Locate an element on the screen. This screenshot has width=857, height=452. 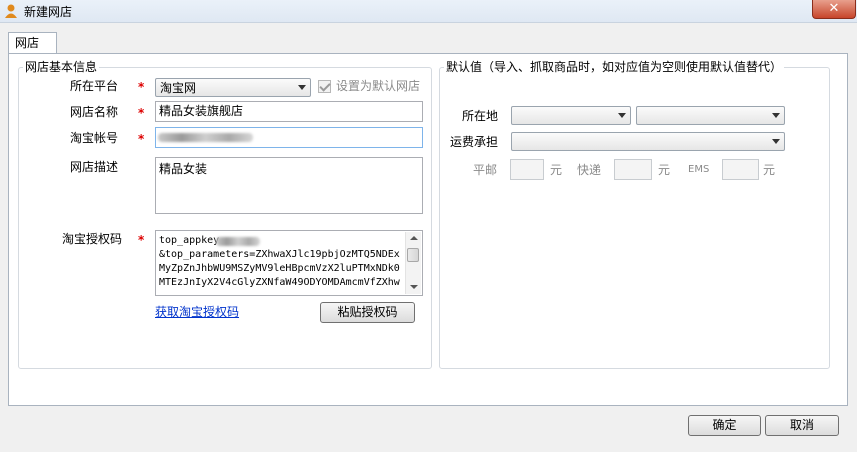
appkey-redacted is located at coordinates (238, 241).